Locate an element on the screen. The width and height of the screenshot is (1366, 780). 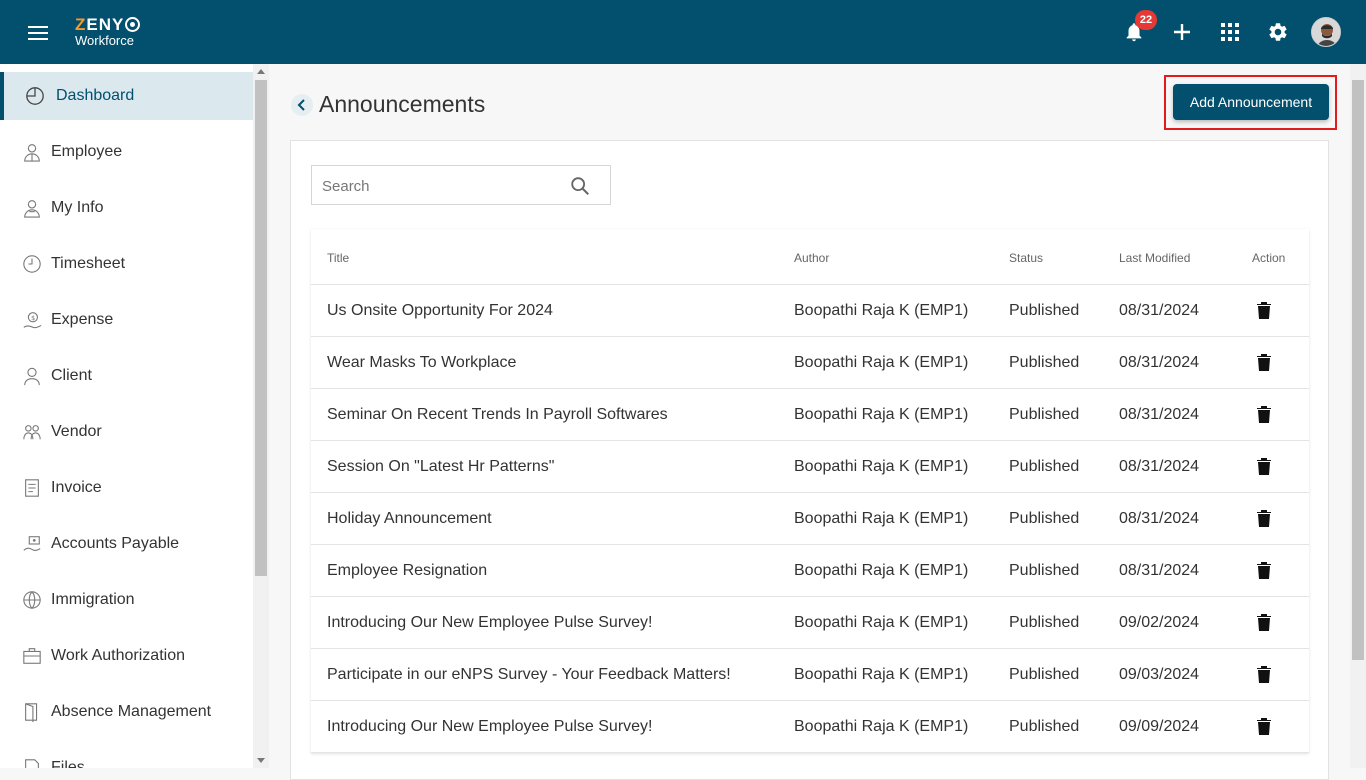
user-avatar is located at coordinates (1326, 32).